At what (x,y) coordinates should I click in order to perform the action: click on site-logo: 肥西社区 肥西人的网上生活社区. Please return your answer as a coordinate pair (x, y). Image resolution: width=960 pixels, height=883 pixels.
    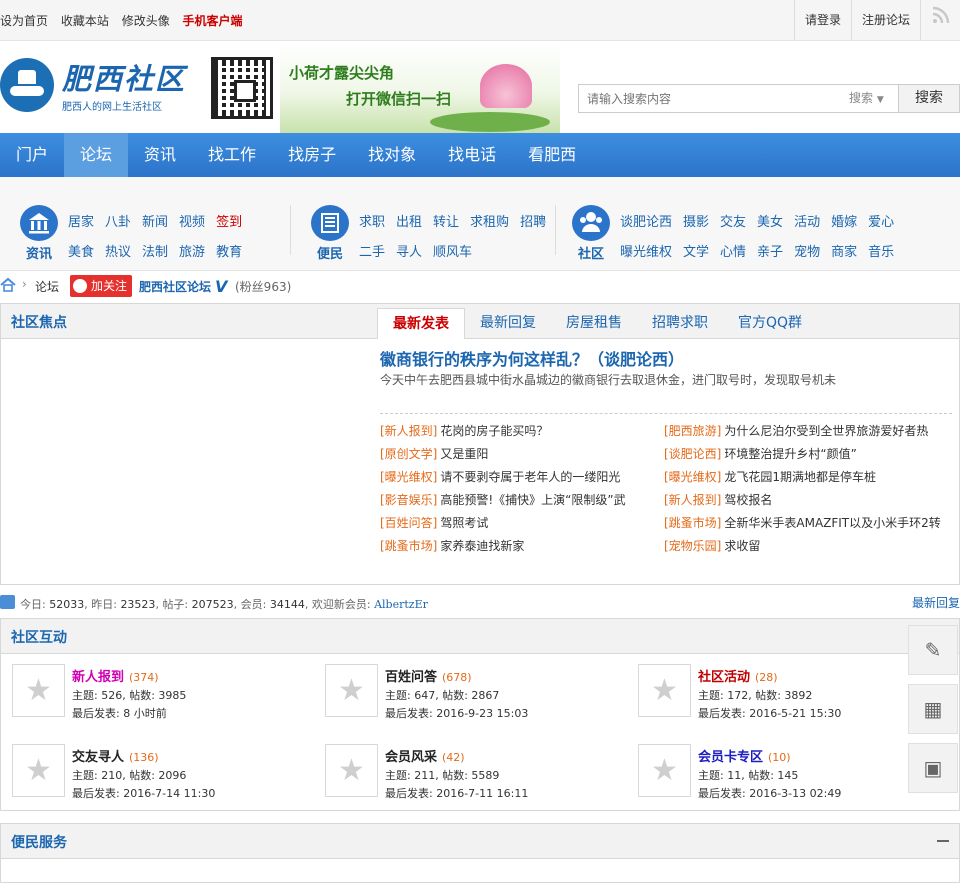
    Looking at the image, I should click on (98, 84).